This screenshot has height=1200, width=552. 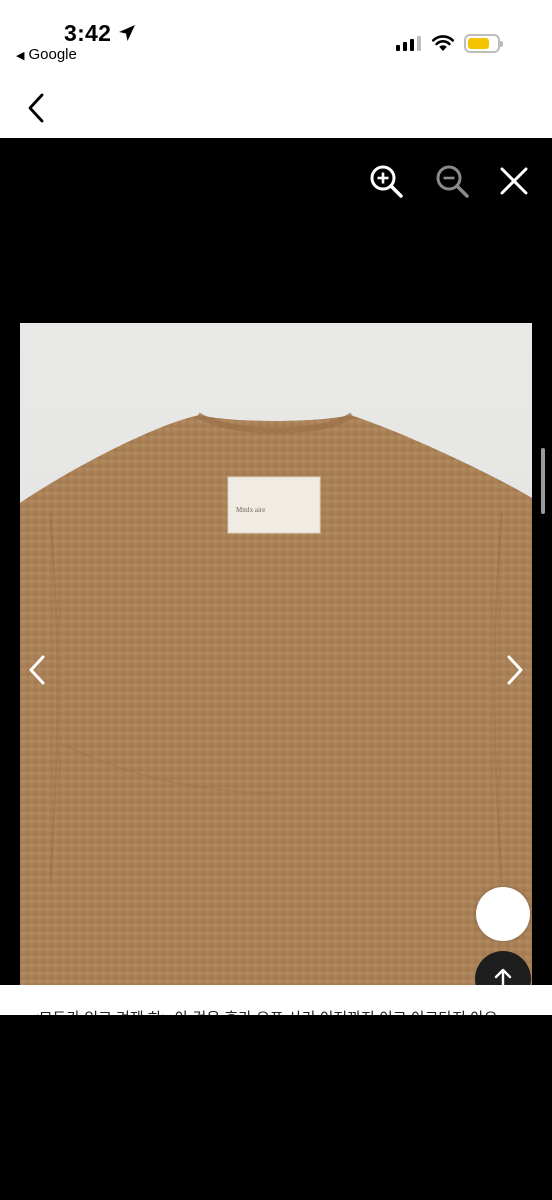 What do you see at coordinates (38, 670) in the screenshot?
I see `previous-image-button` at bounding box center [38, 670].